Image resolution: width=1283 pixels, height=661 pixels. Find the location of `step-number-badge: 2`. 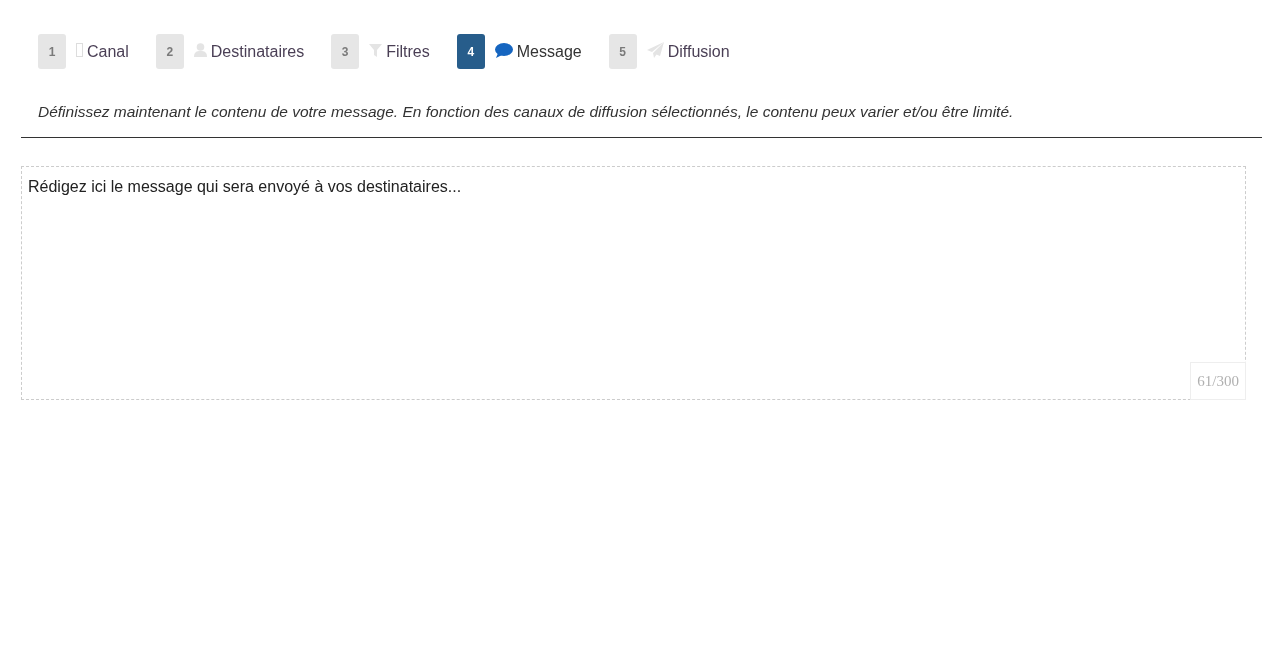

step-number-badge: 2 is located at coordinates (169, 51).